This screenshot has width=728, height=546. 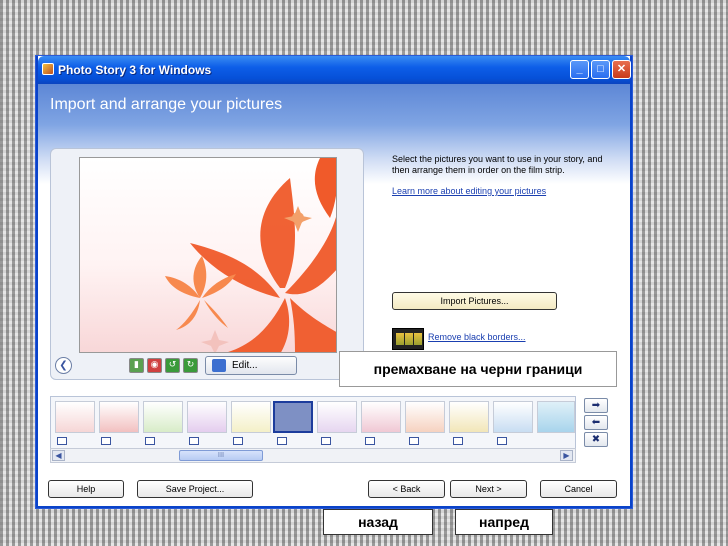 I want to click on delete-picture-button: ✖, so click(x=596, y=439).